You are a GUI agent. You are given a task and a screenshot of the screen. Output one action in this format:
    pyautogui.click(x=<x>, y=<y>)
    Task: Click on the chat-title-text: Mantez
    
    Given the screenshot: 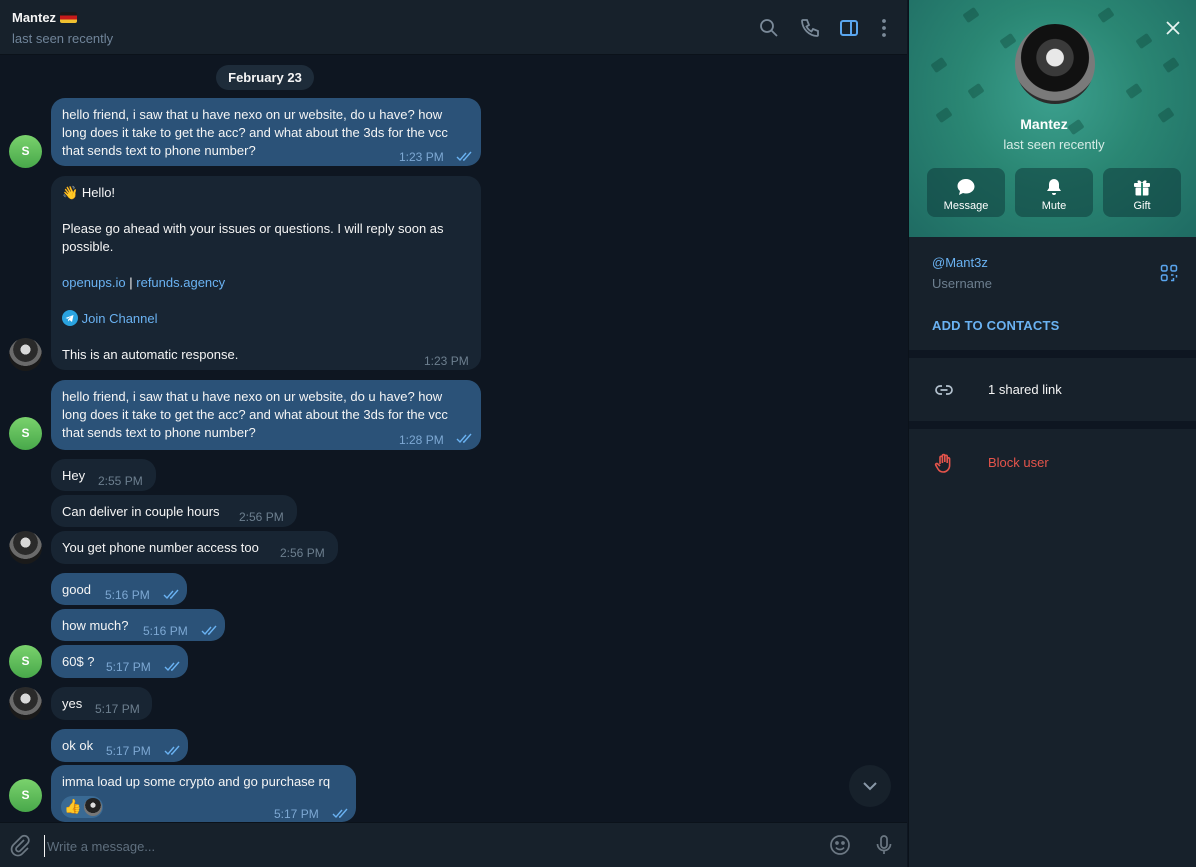 What is the action you would take?
    pyautogui.click(x=34, y=17)
    